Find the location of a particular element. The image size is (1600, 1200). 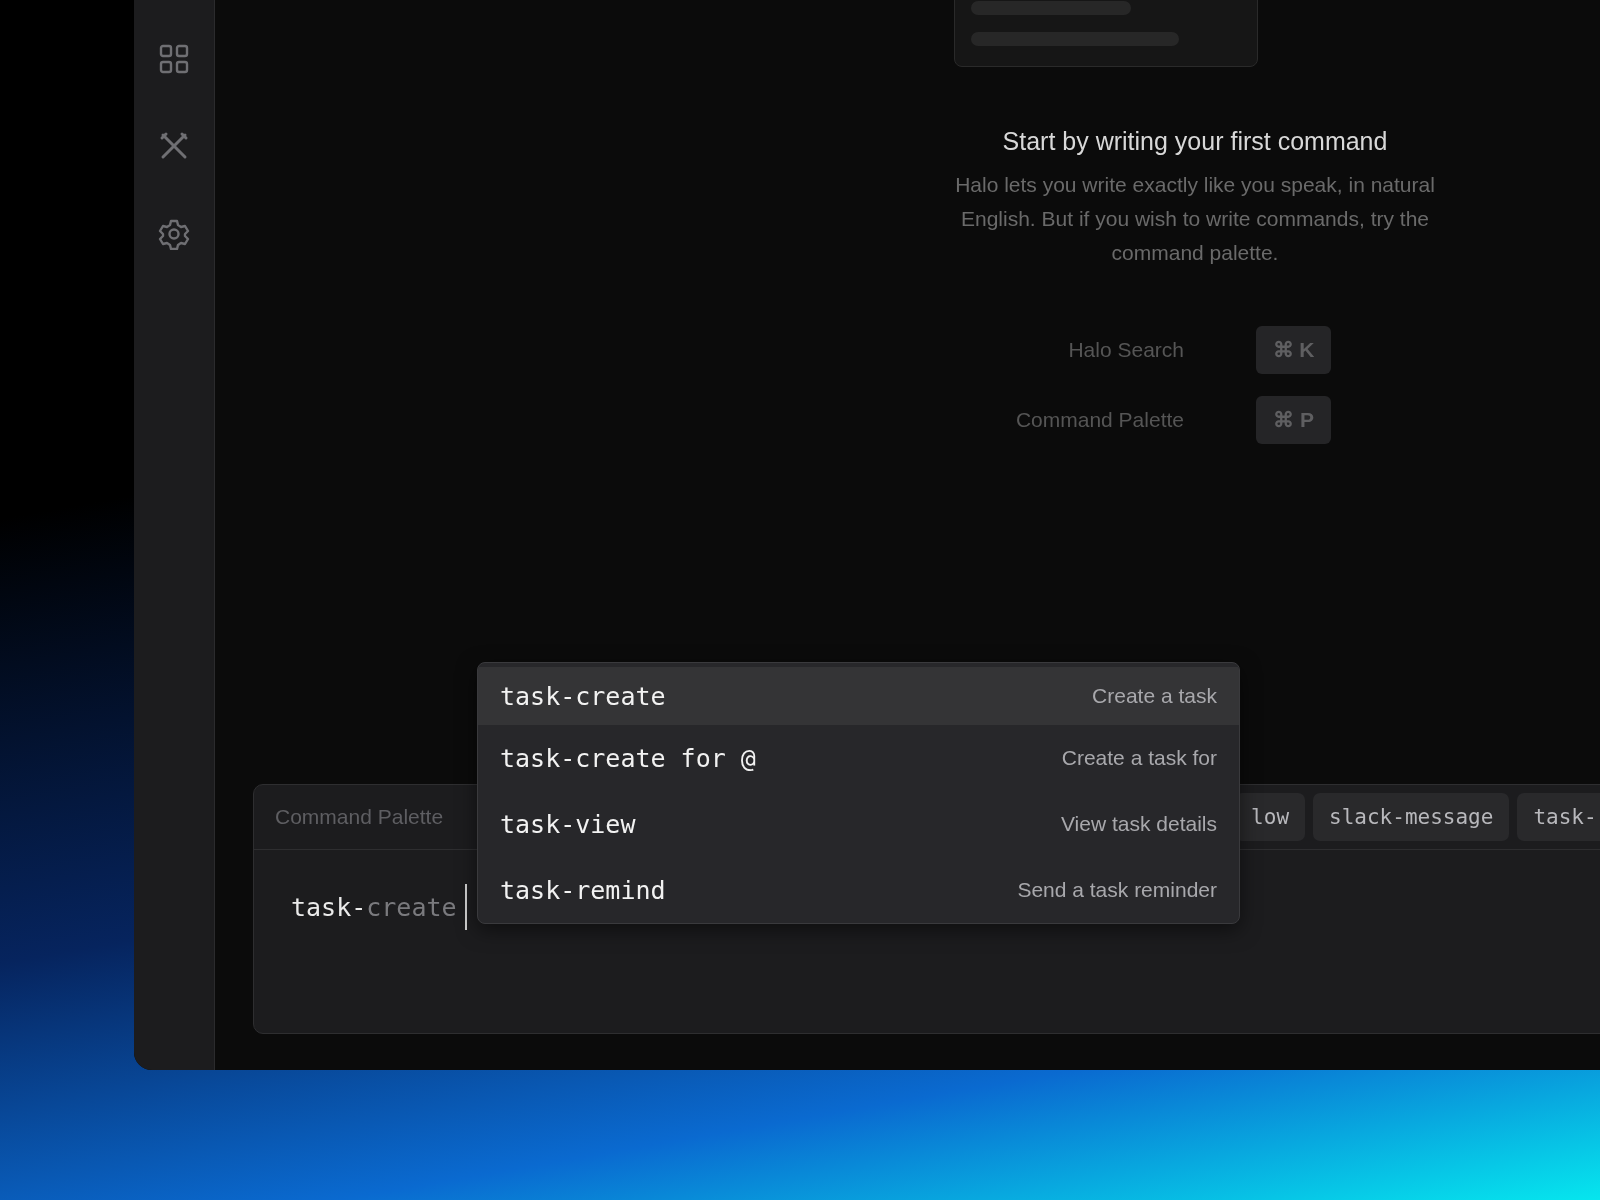

keyboard-shortcut: ⌘ P is located at coordinates (1293, 420).